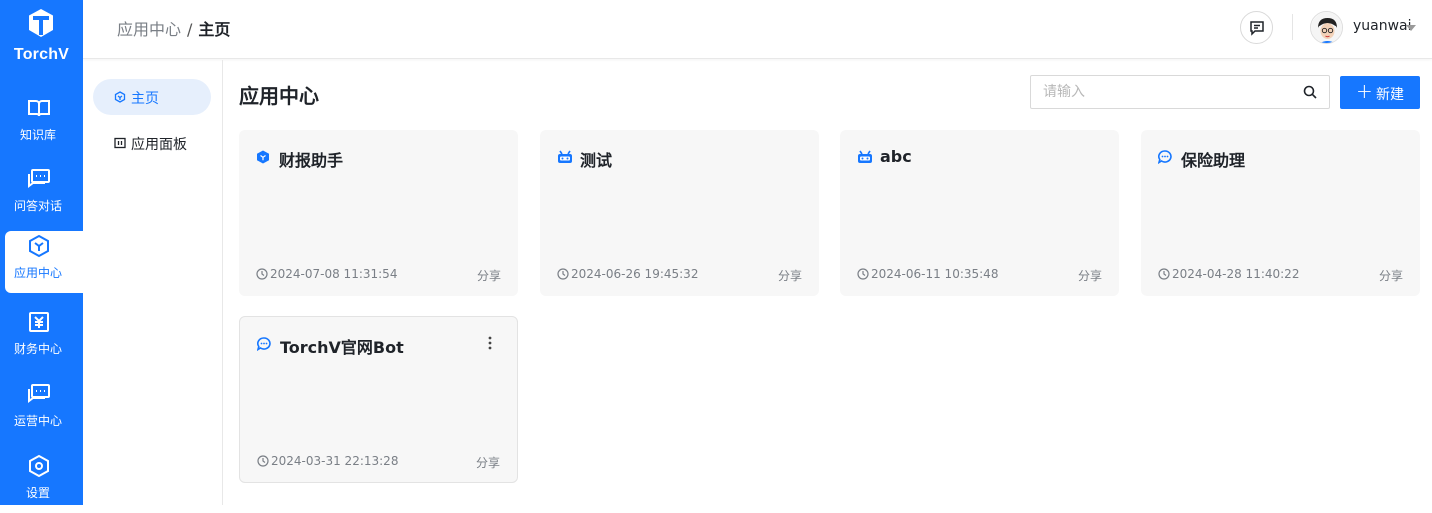 The width and height of the screenshot is (1432, 513). Describe the element at coordinates (37, 273) in the screenshot. I see `rail-label: 应用中心` at that location.